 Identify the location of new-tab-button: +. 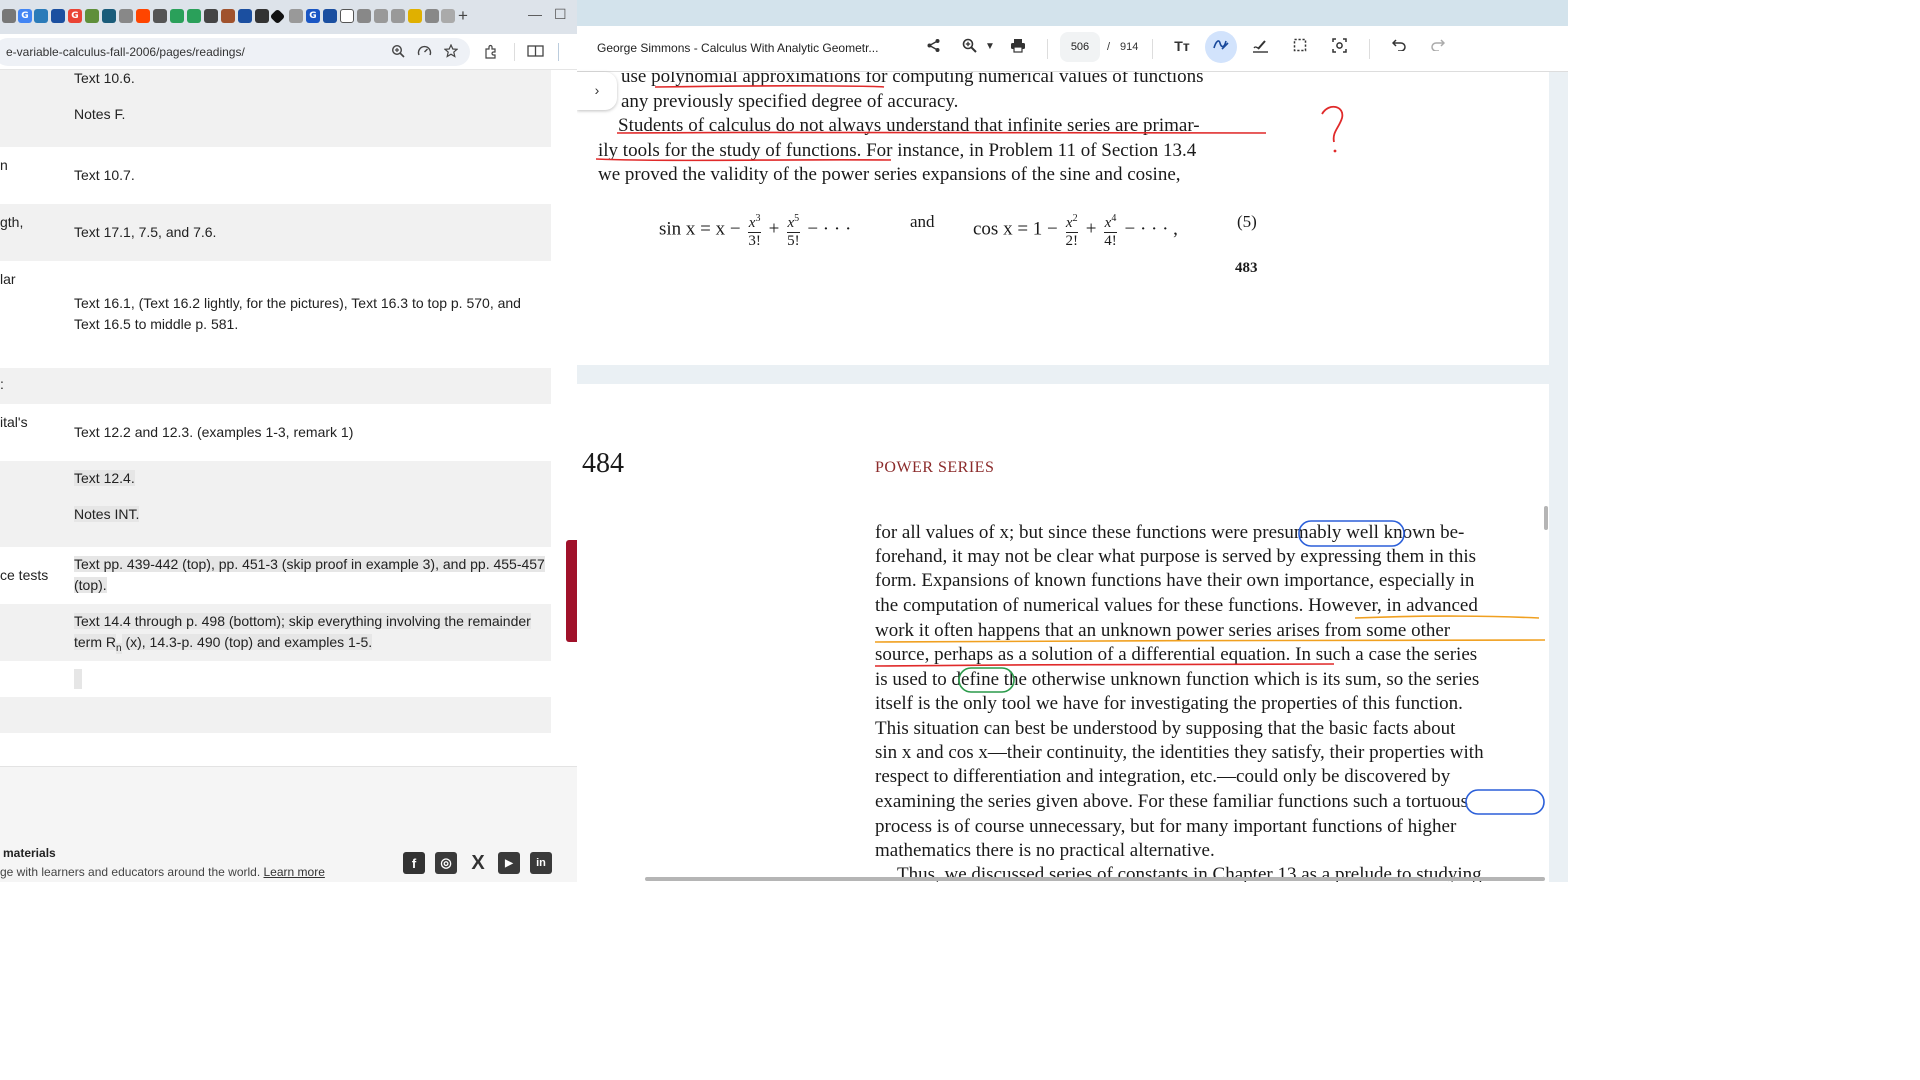
(463, 16).